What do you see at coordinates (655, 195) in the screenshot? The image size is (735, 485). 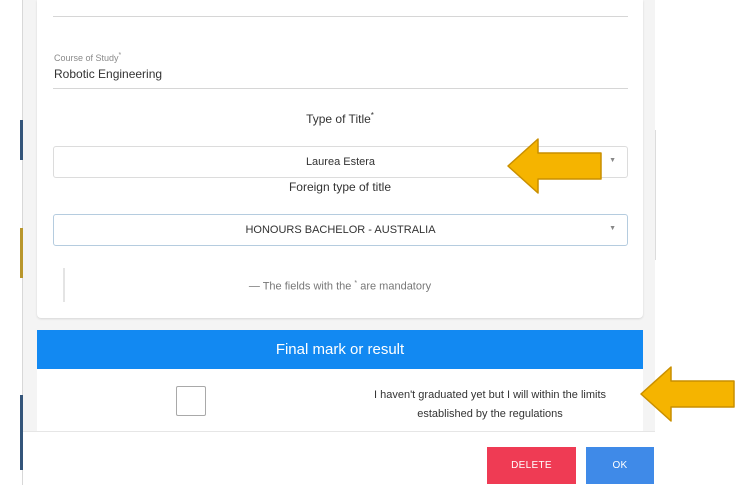 I see `scrollbar-track` at bounding box center [655, 195].